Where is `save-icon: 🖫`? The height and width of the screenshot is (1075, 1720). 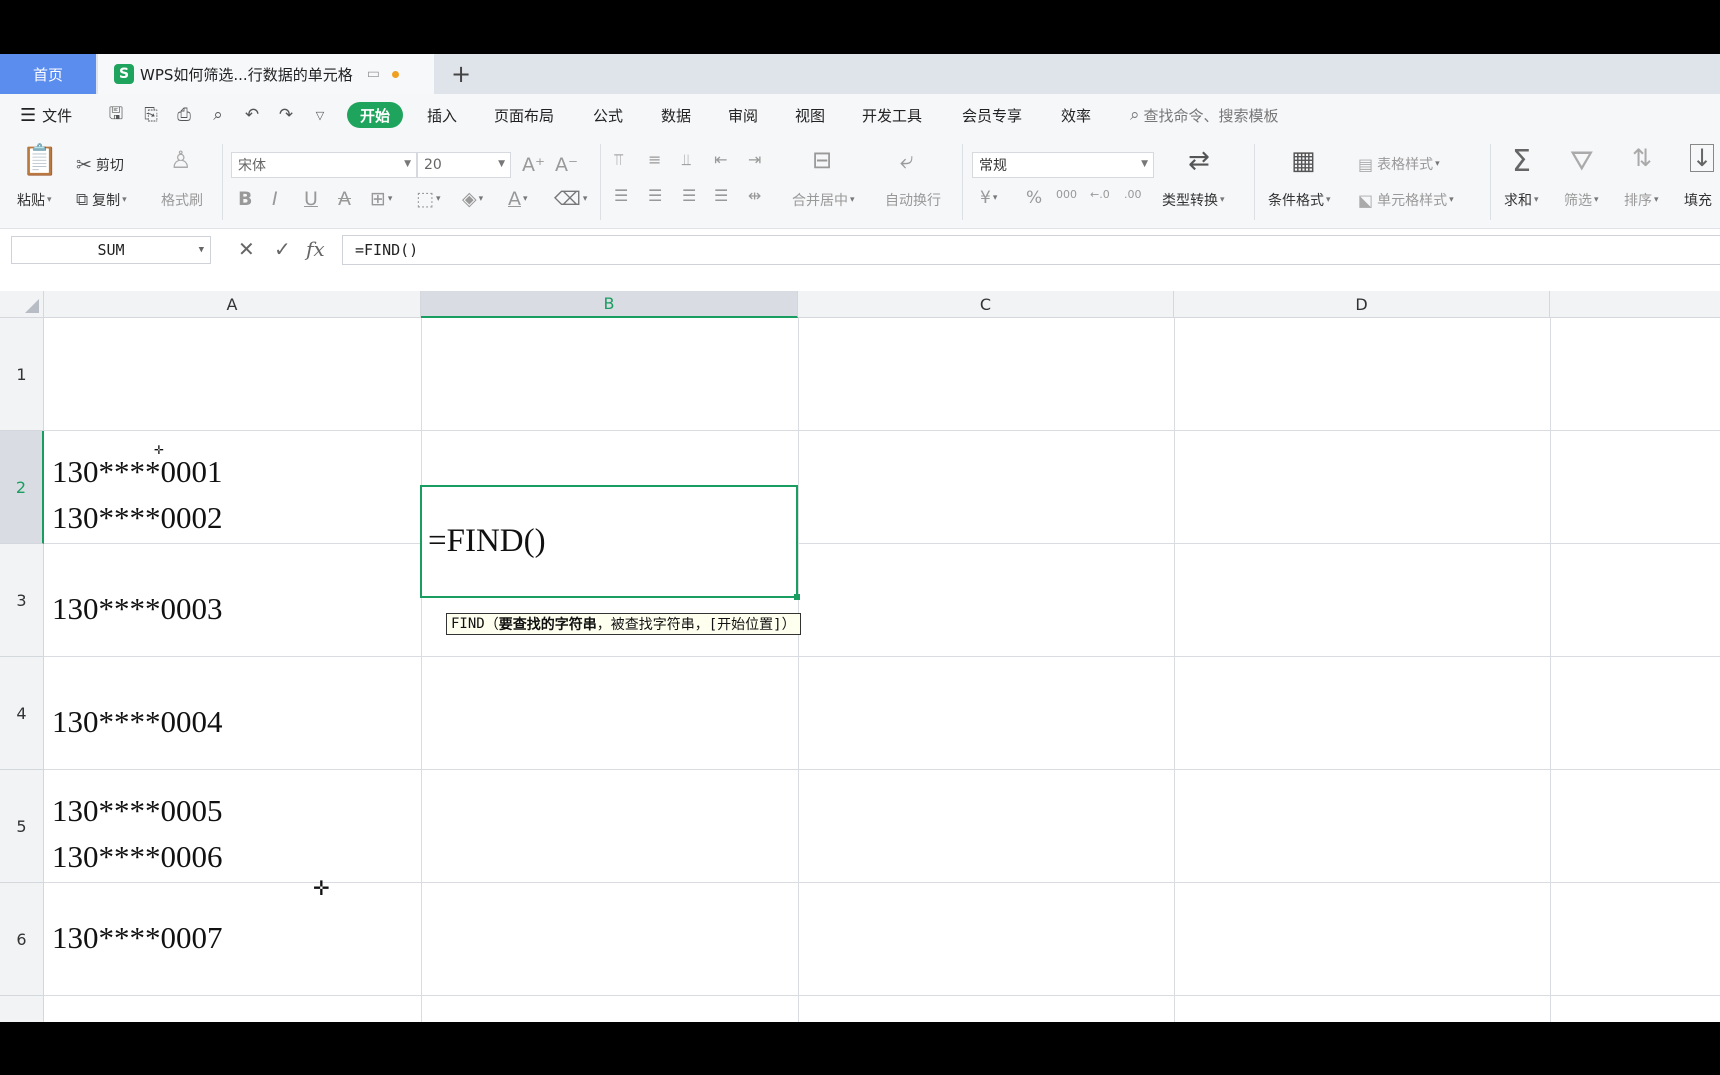 save-icon: 🖫 is located at coordinates (116, 115).